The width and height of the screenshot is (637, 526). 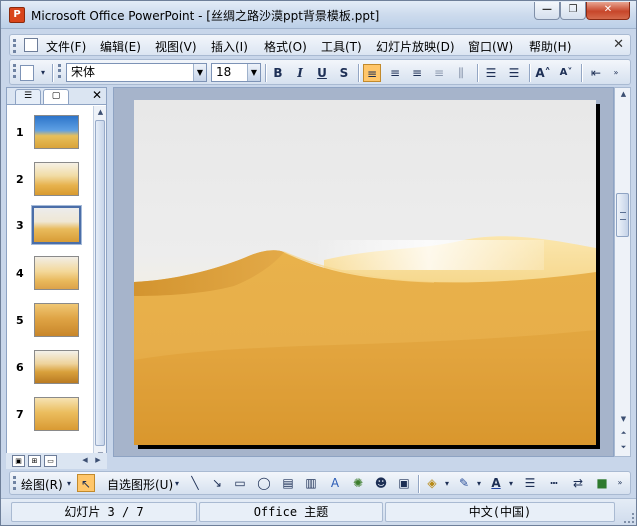 I want to click on line-color-icon: ✎, so click(x=464, y=483).